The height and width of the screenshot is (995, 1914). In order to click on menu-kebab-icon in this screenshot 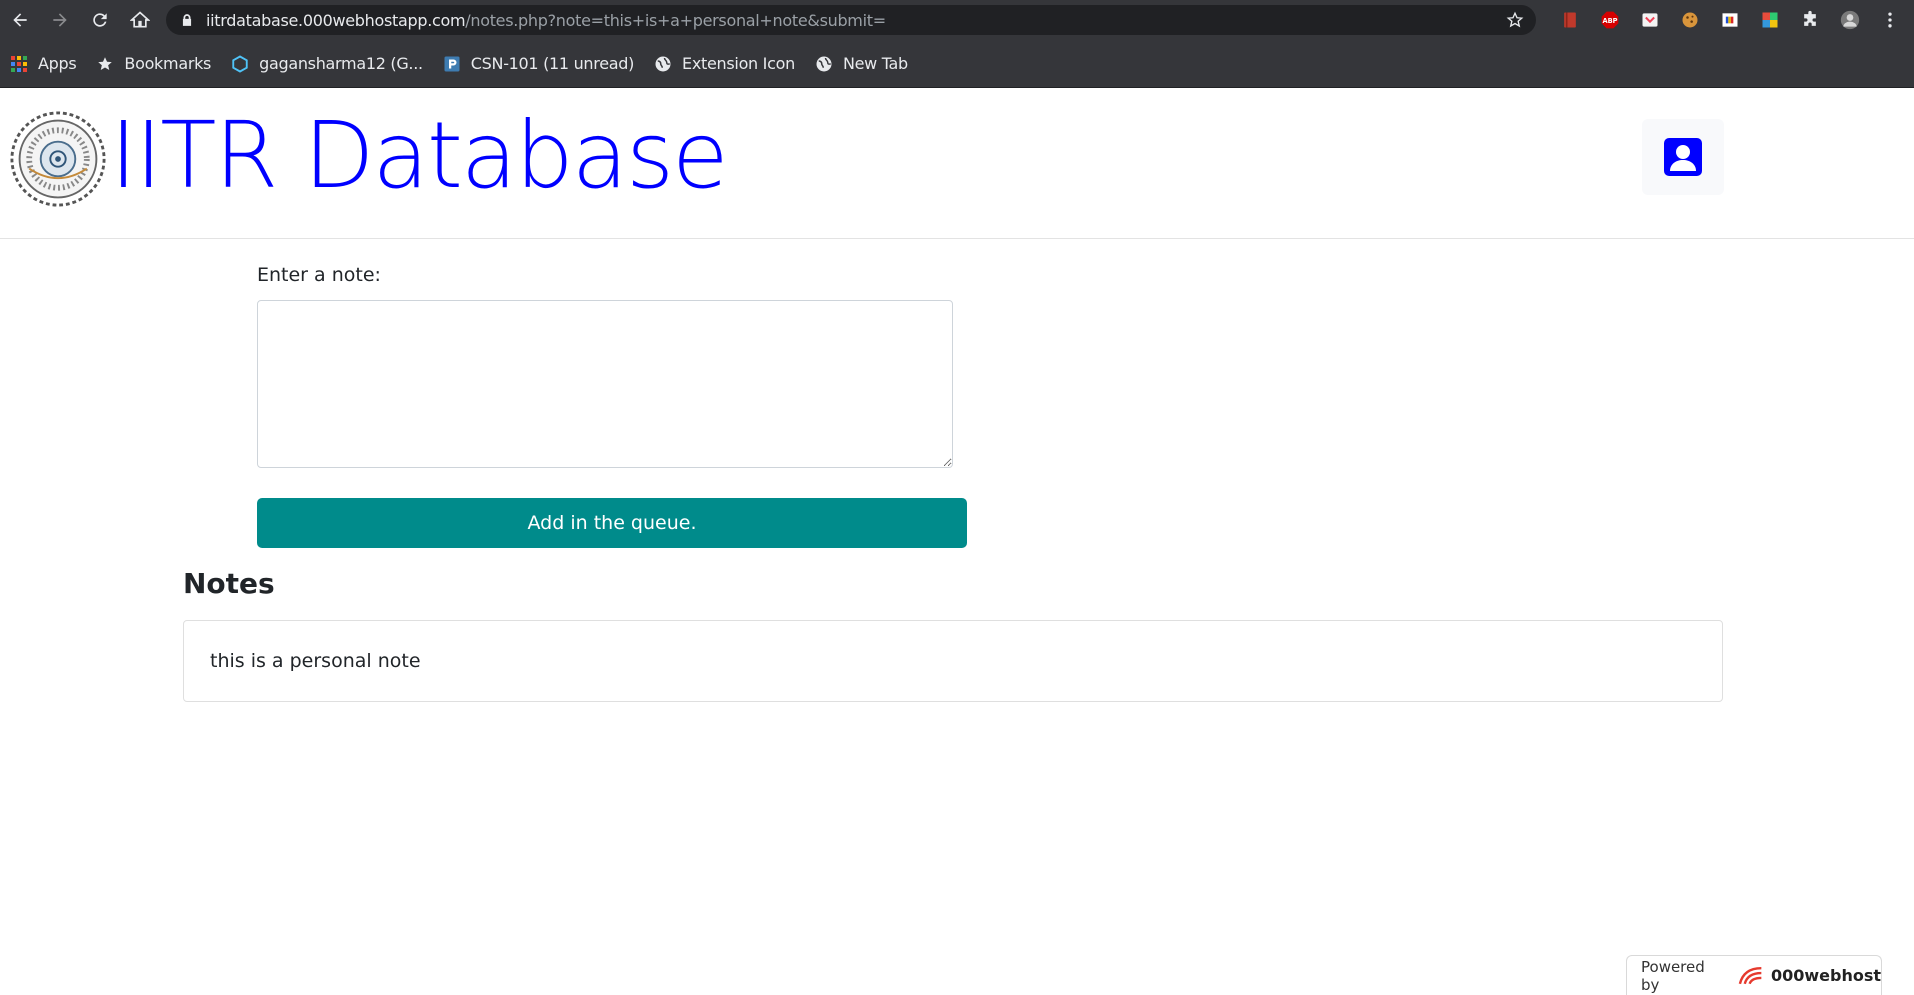, I will do `click(1890, 20)`.